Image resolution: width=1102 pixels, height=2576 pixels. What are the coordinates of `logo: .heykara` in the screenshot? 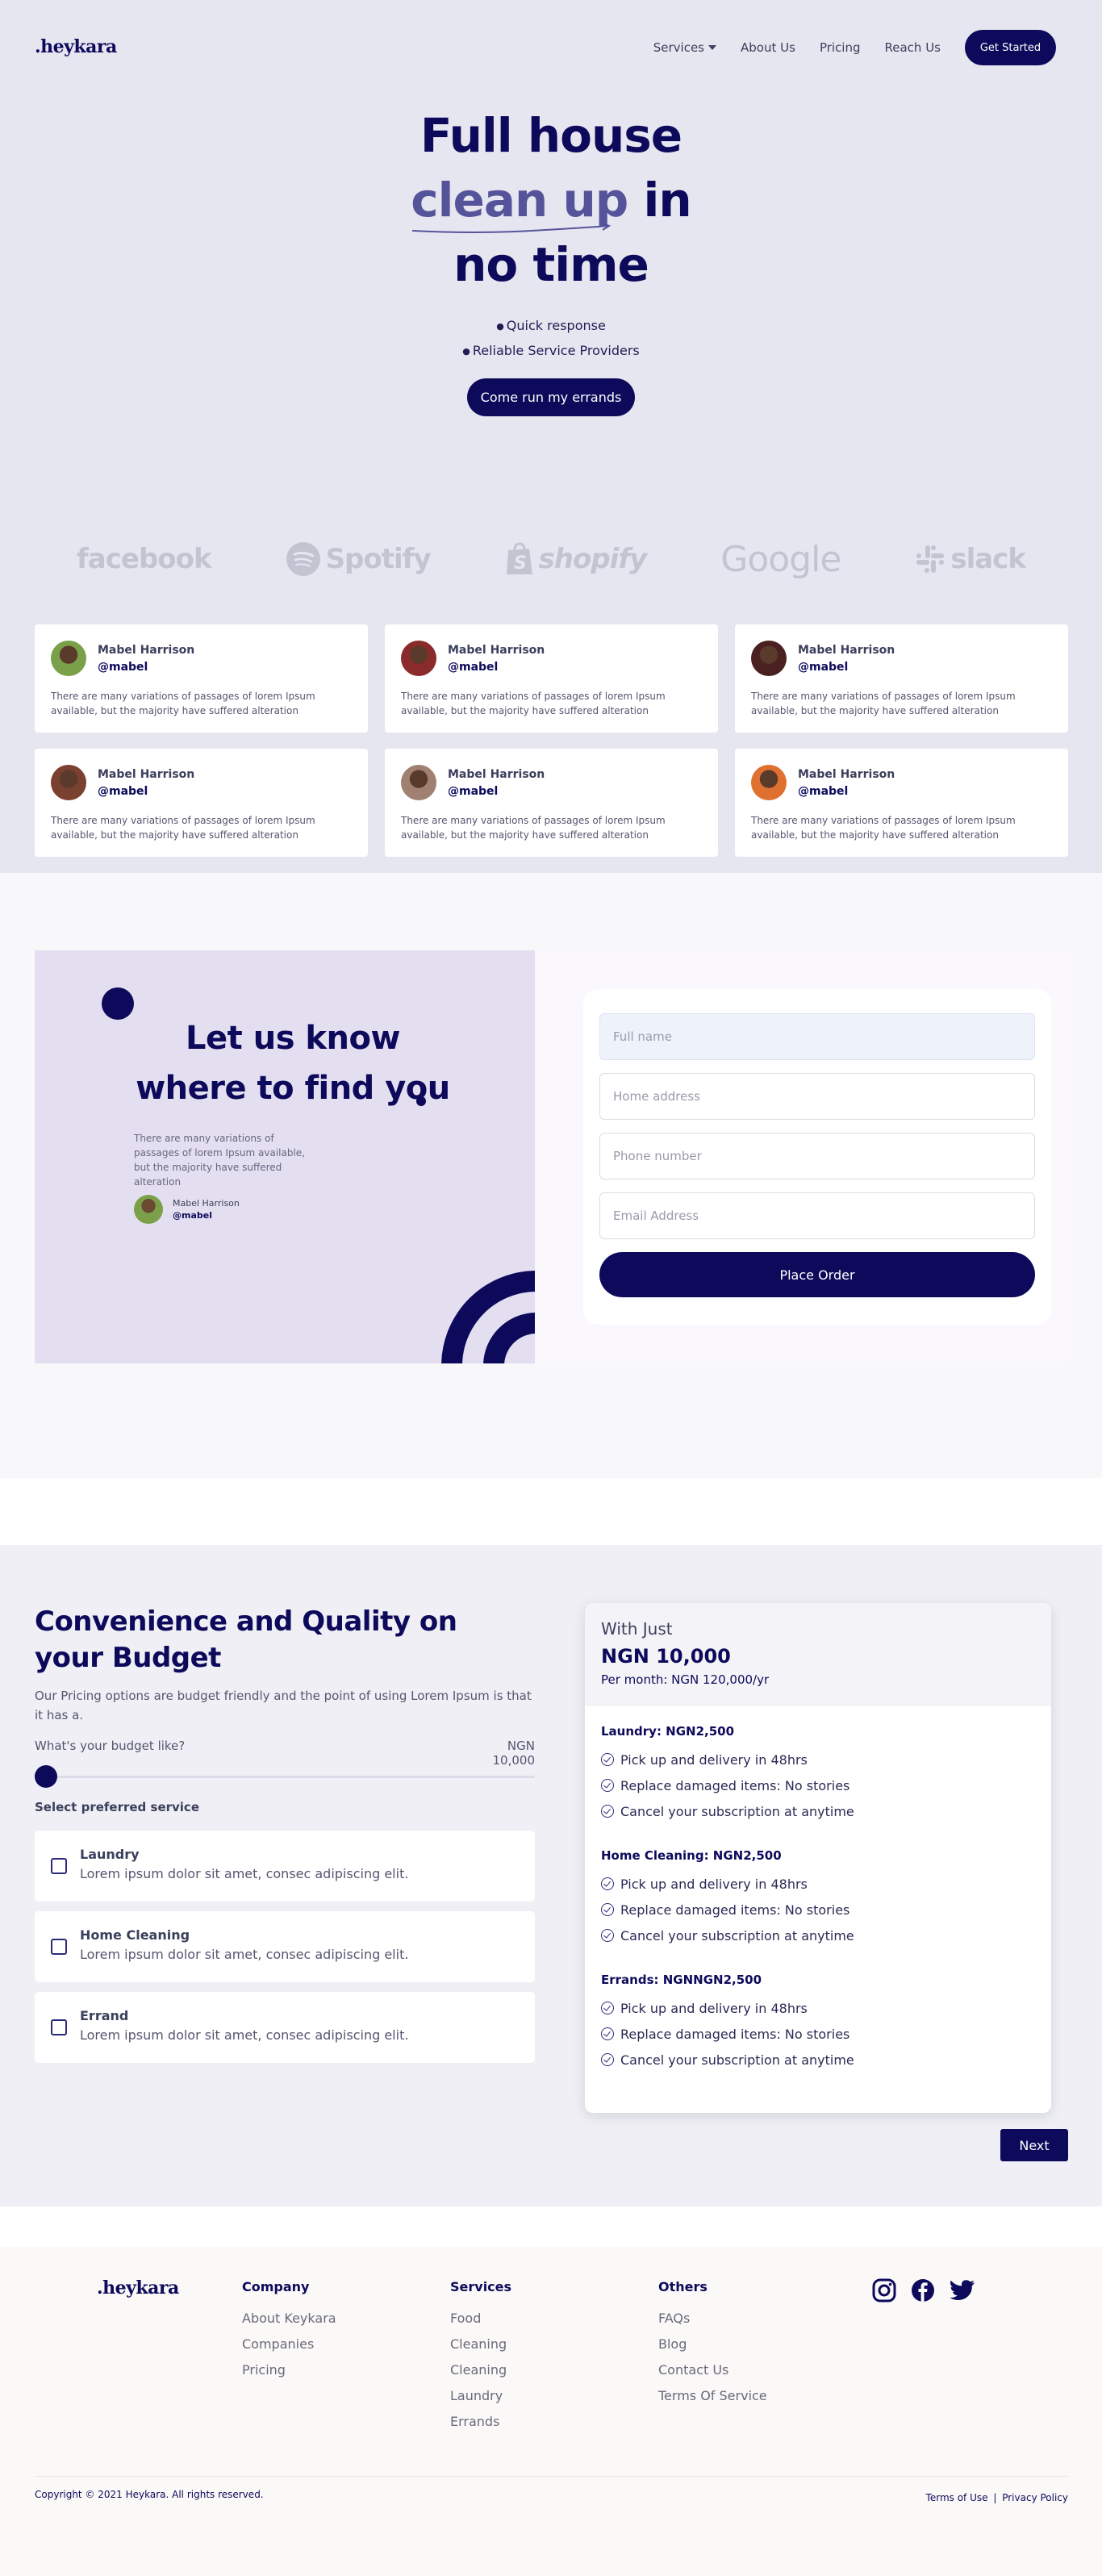 It's located at (76, 46).